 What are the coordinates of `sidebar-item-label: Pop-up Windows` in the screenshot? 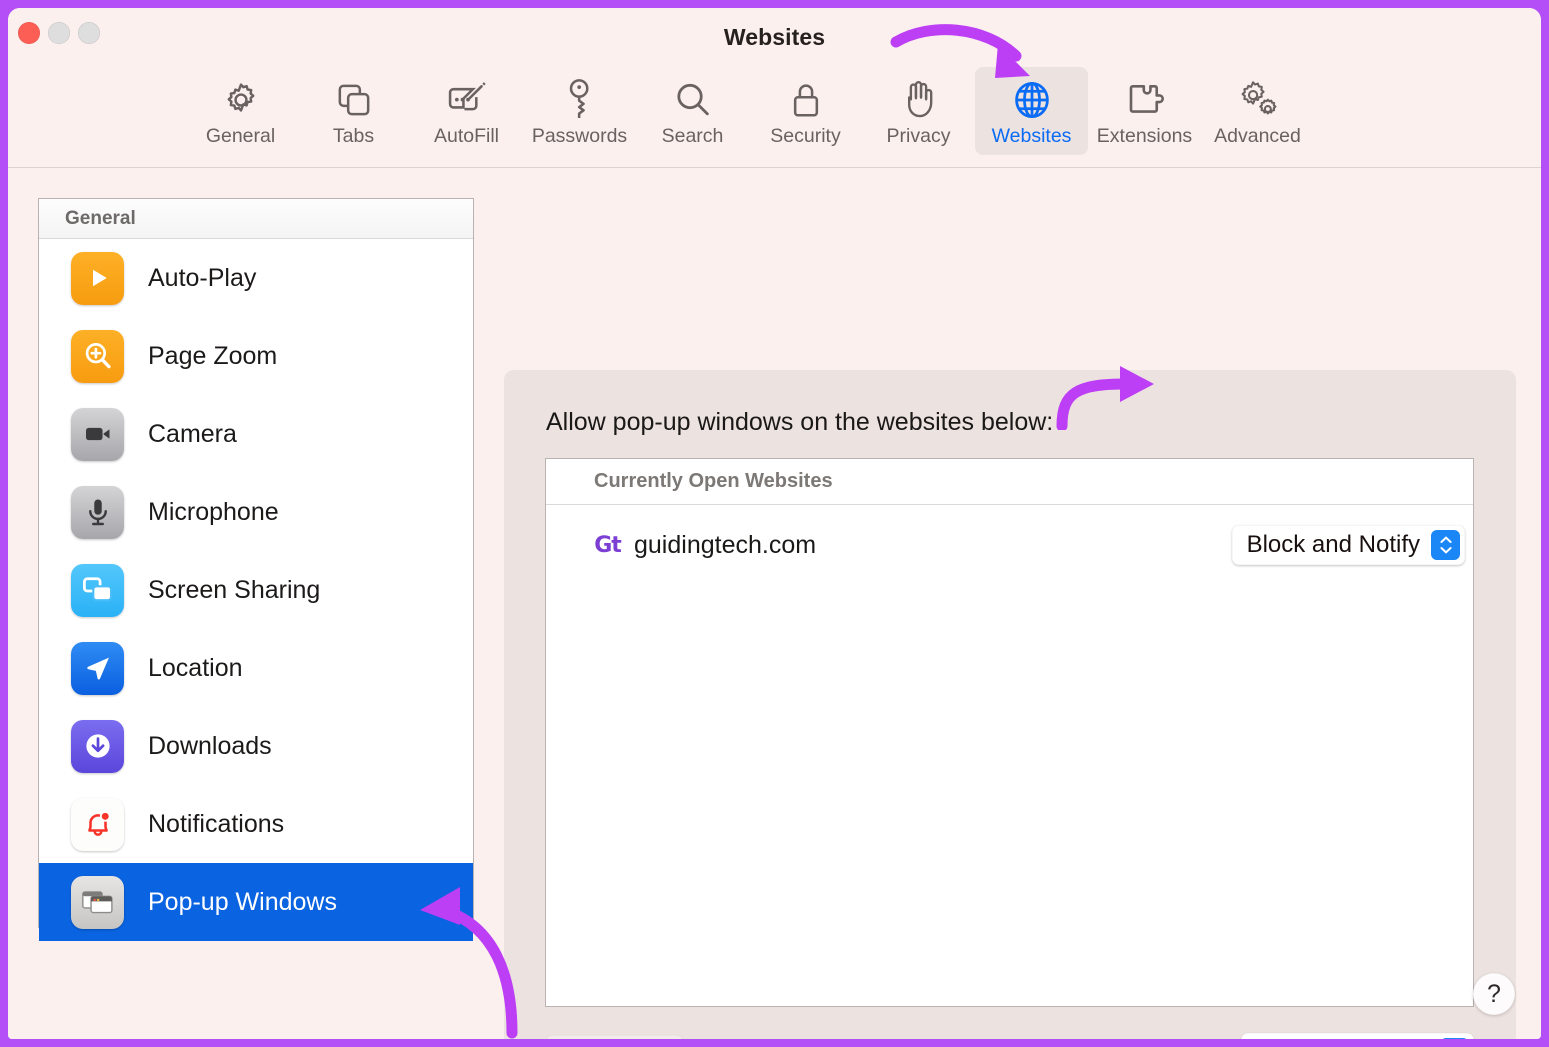 It's located at (242, 901).